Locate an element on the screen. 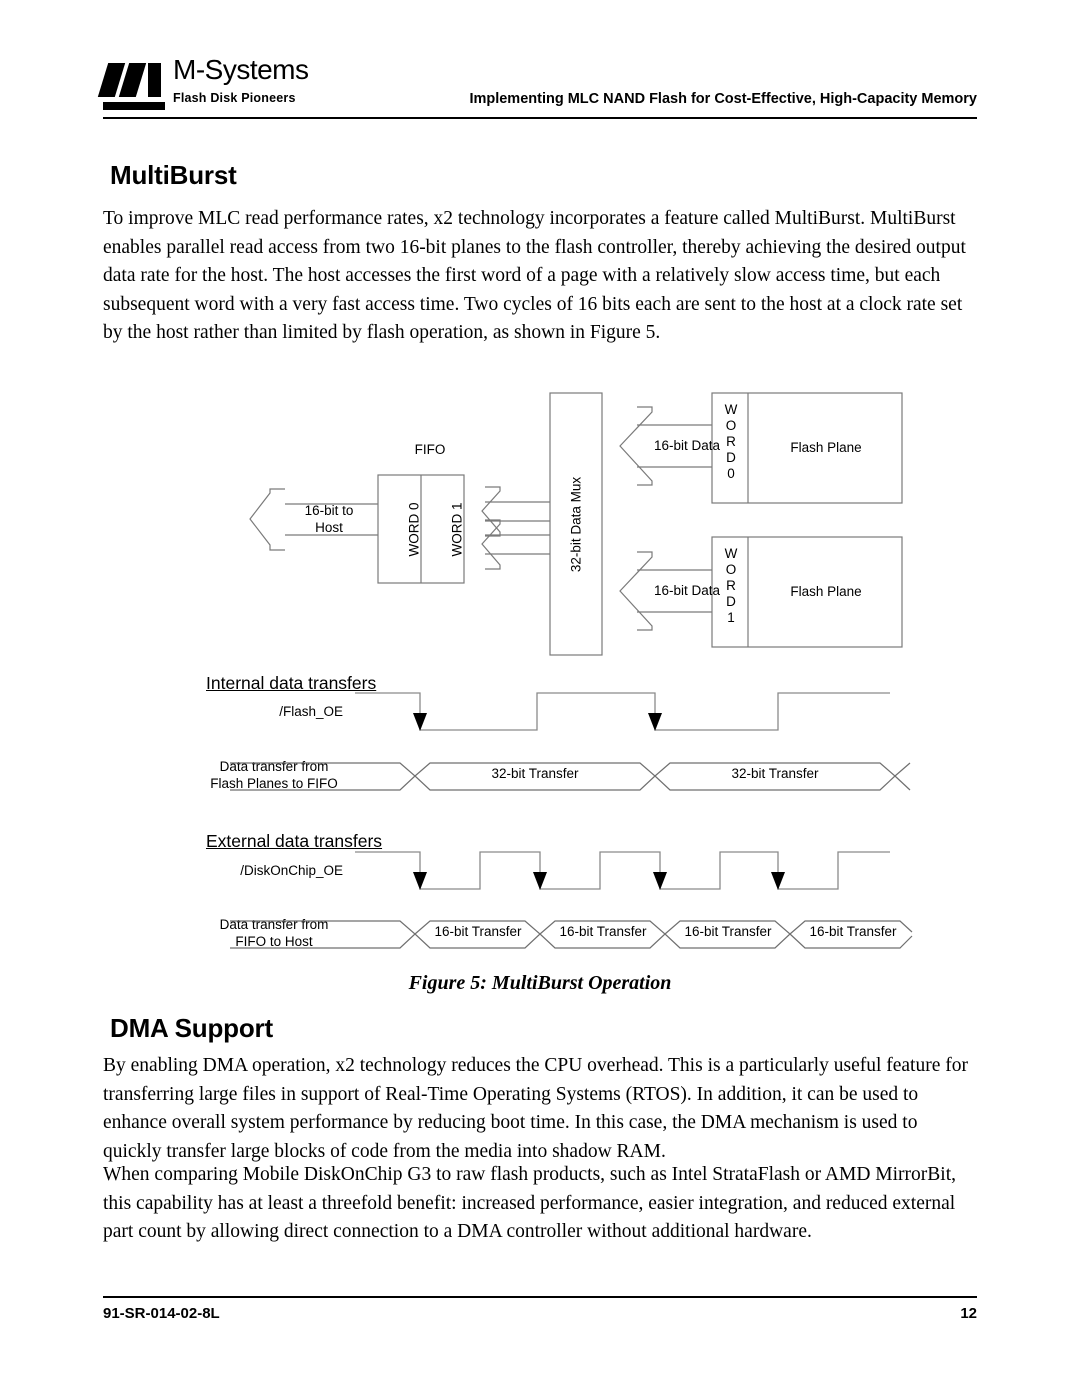 The width and height of the screenshot is (1080, 1397). fifo-word1-label: WORD 1 is located at coordinates (457, 529).